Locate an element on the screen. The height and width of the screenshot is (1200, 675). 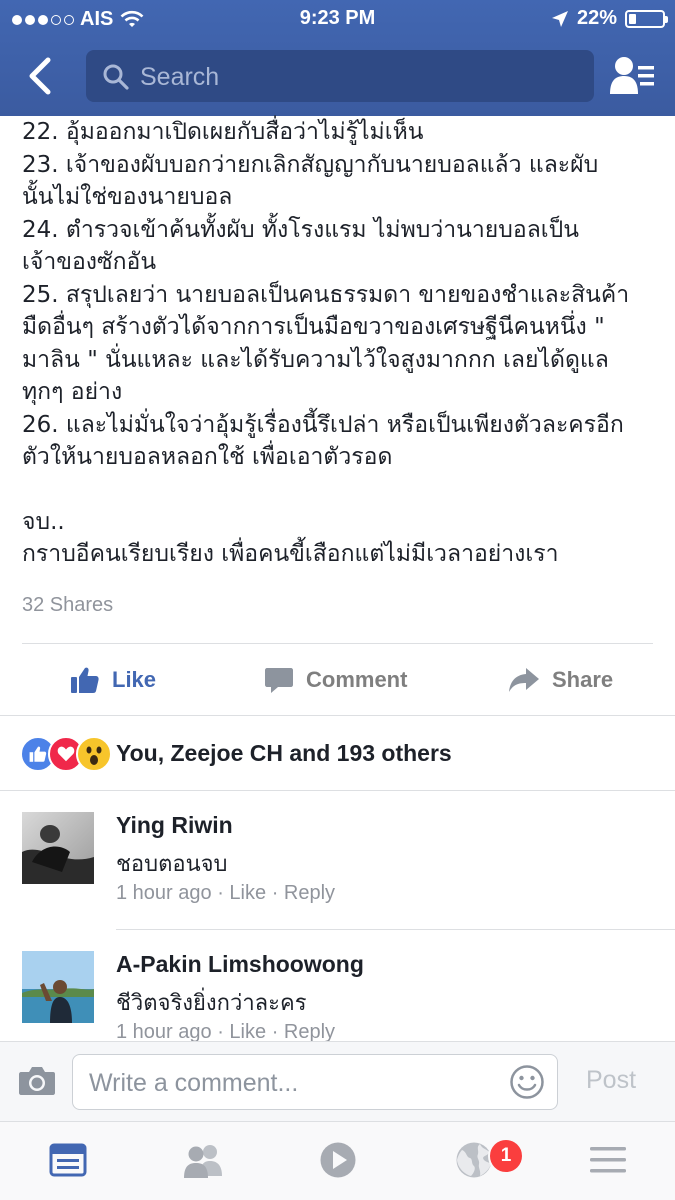
comment-text: ชีวิตจริงยิ่งกว่าละคร is located at coordinates (211, 1003).